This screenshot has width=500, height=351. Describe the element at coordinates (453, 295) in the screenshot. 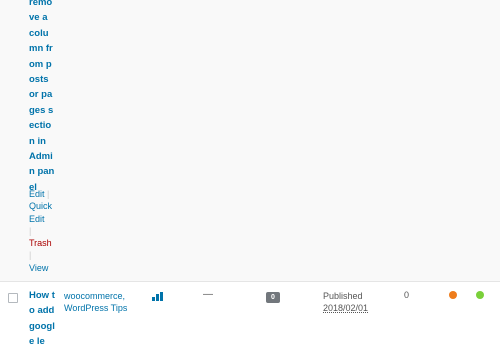

I see `seo-score-icon` at that location.